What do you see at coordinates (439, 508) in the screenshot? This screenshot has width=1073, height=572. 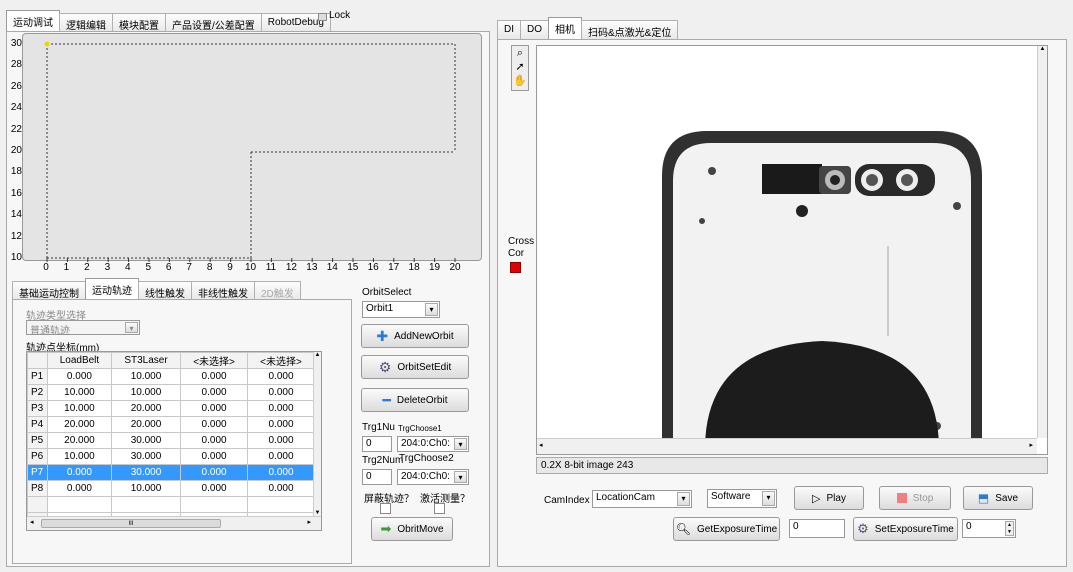 I see `activate-measure-checkbox` at bounding box center [439, 508].